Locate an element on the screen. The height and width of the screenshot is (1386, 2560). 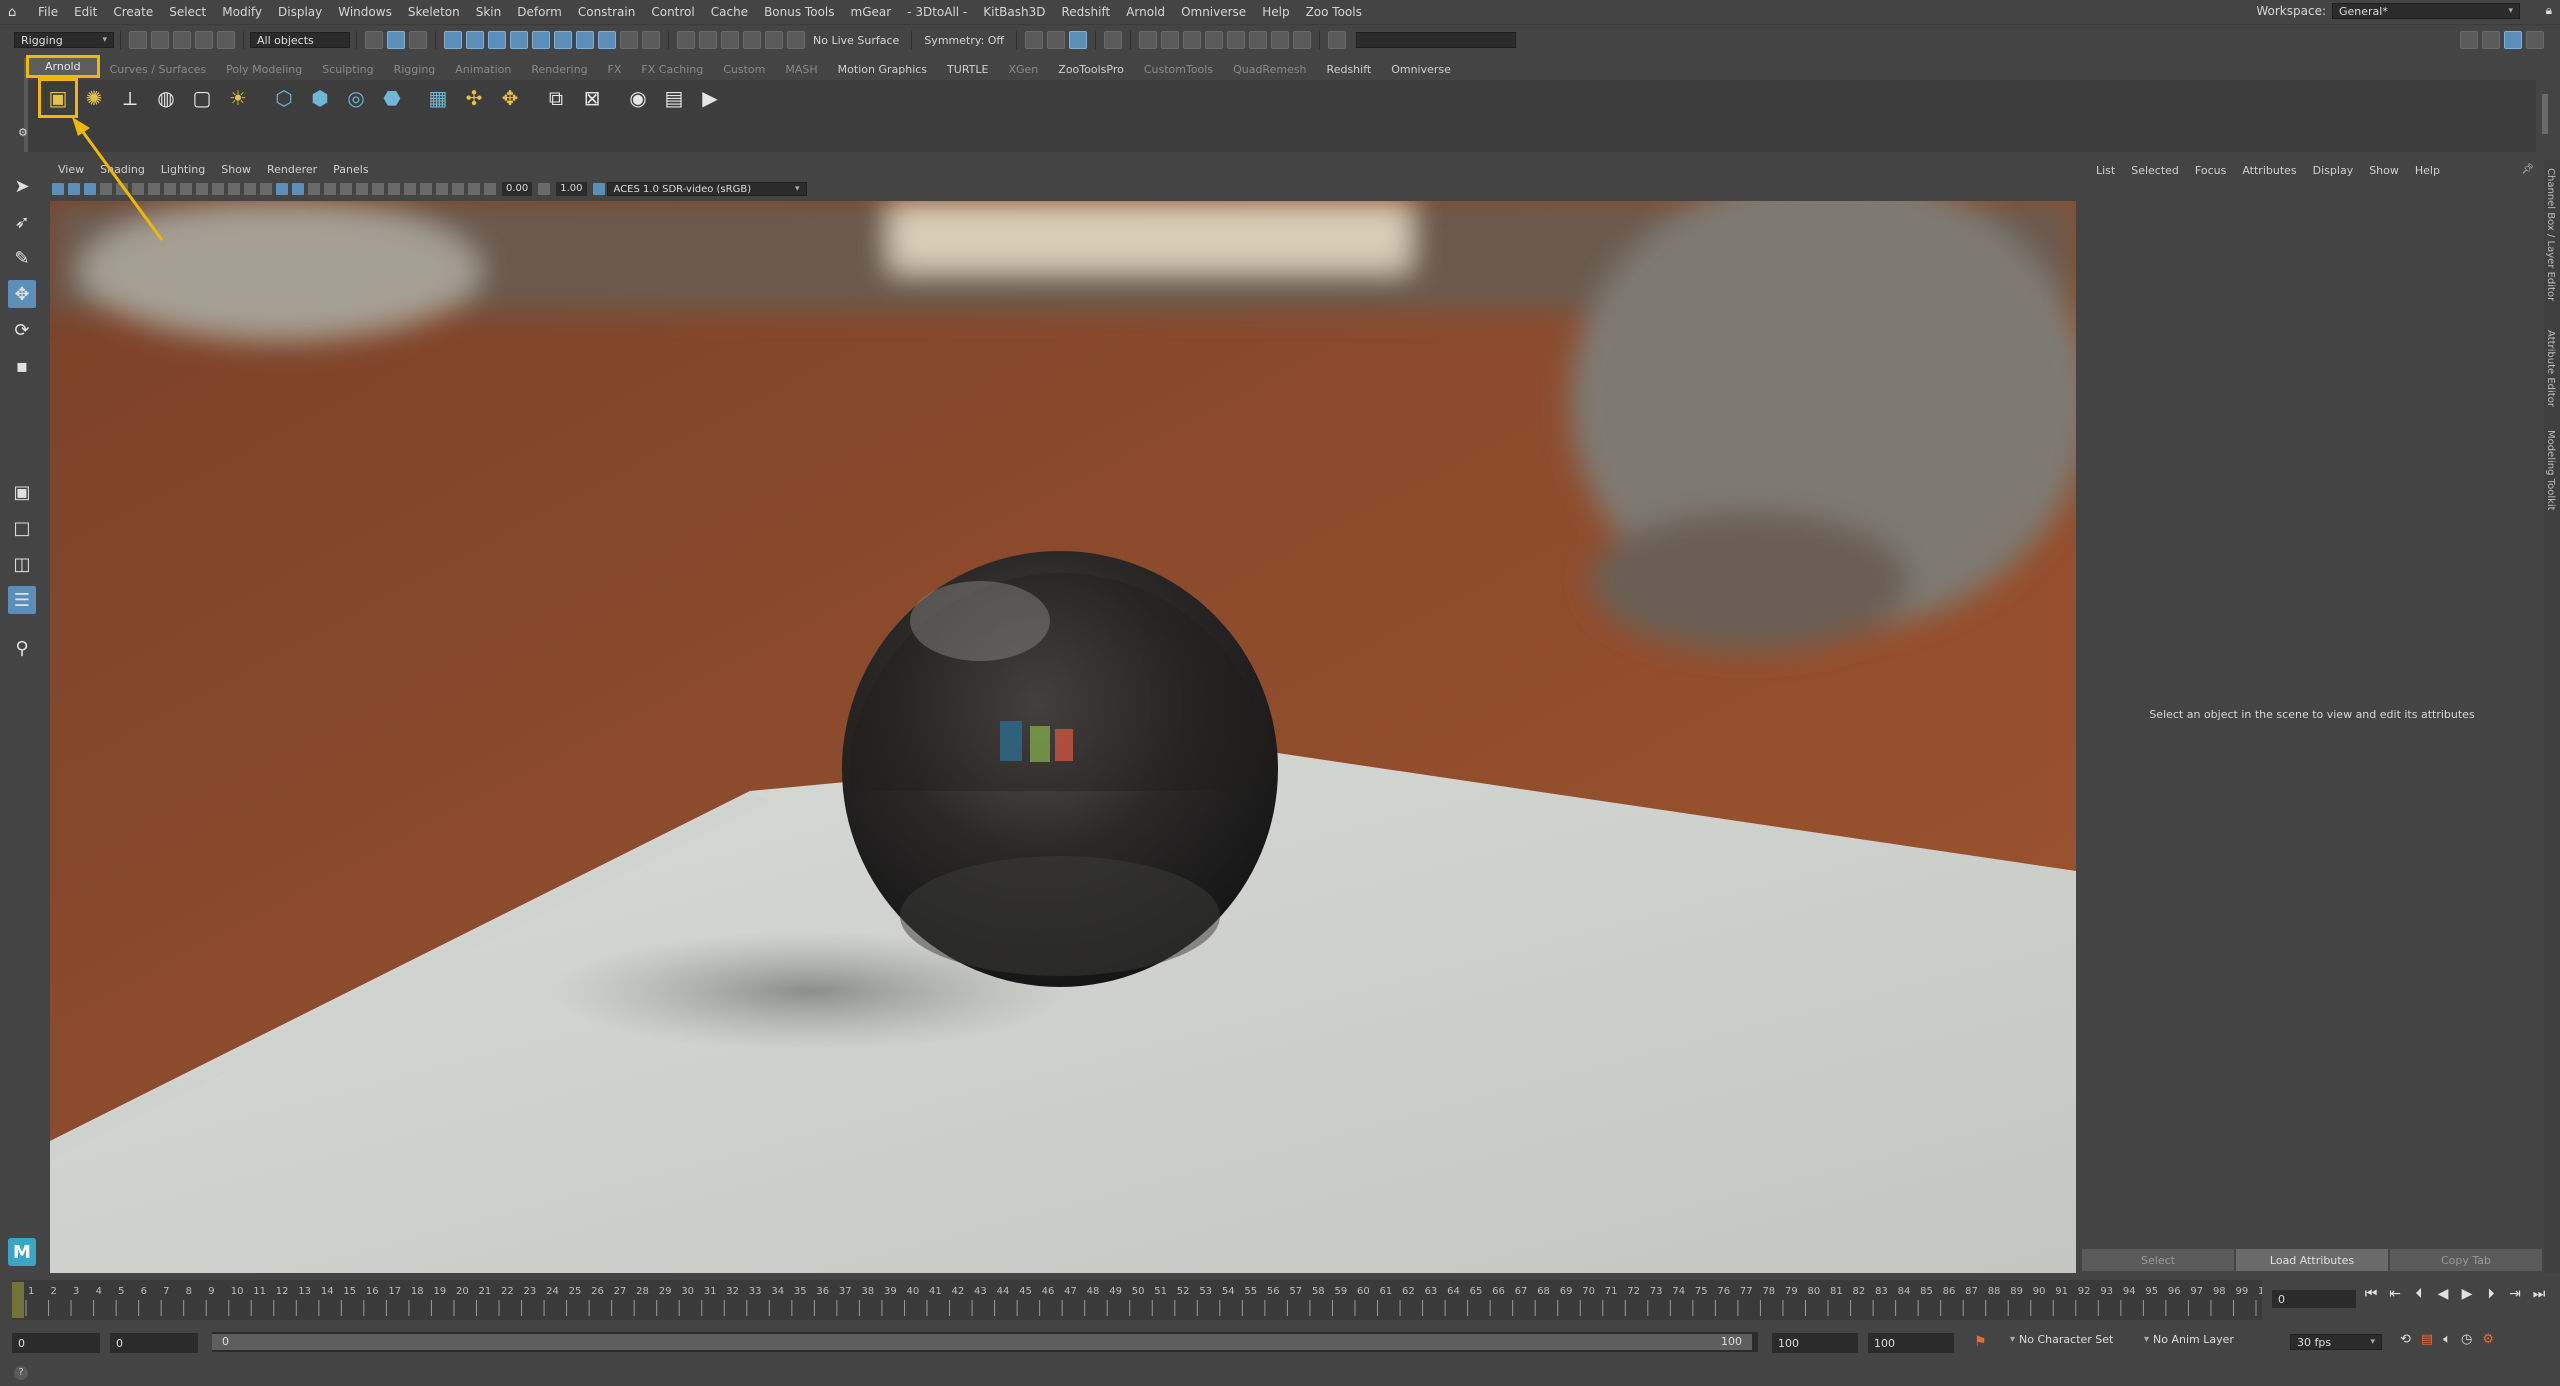
tab-channel-box: Channel Box / Layer Editor is located at coordinates (2550, 234).